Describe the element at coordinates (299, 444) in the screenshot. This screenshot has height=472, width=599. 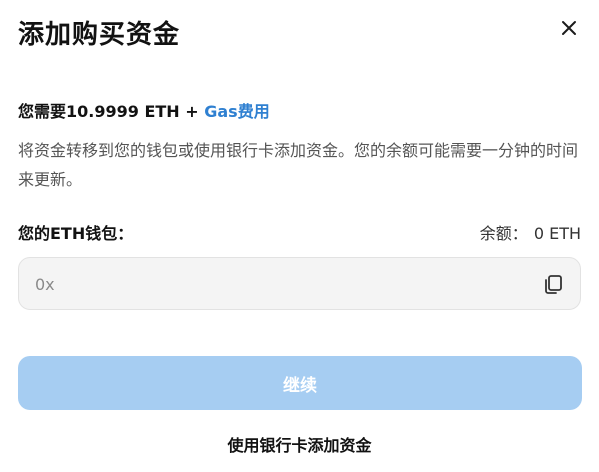
I see `add-funds-with-card-link: 使用银行卡添加资金` at that location.